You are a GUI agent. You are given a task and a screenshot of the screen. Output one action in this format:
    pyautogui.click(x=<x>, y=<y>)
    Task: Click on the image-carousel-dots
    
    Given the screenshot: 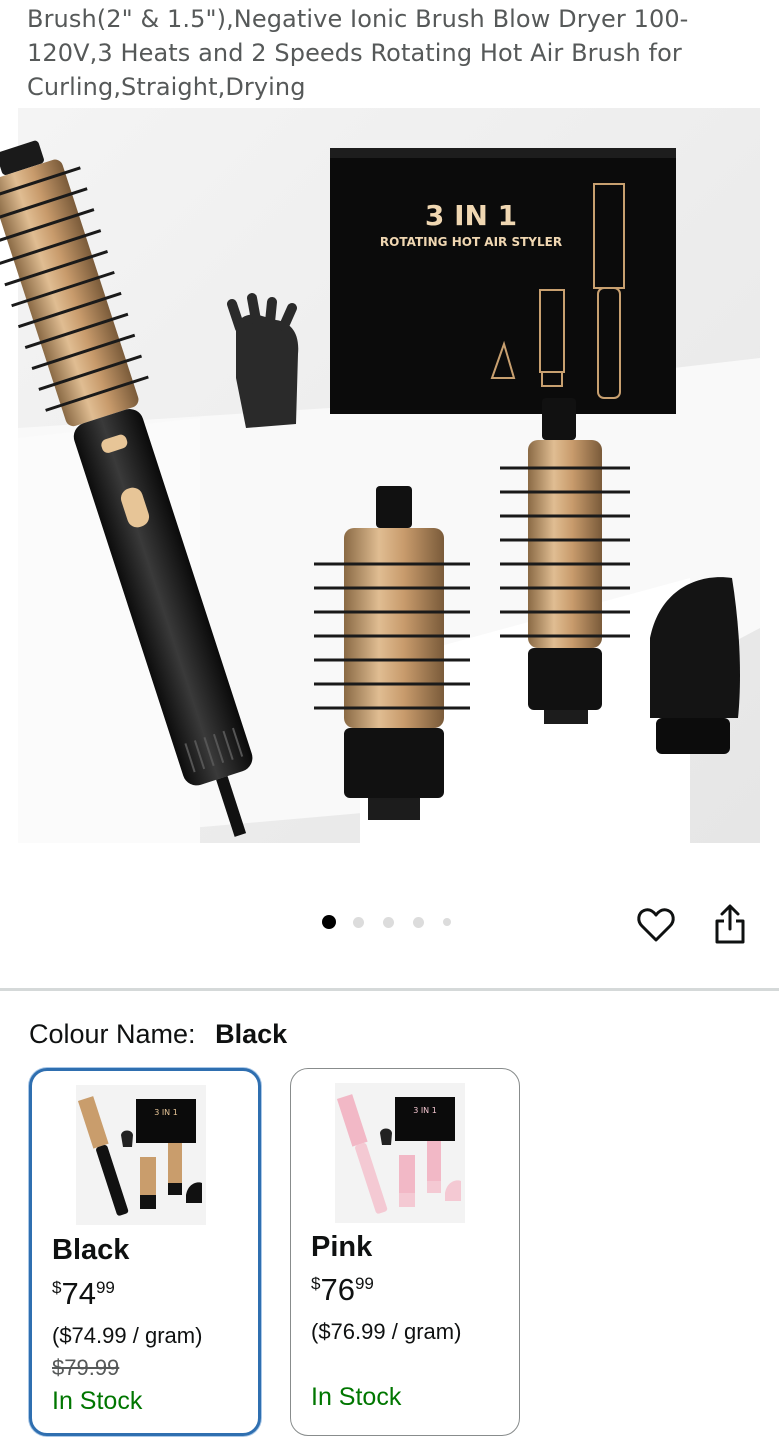 What is the action you would take?
    pyautogui.click(x=396, y=922)
    